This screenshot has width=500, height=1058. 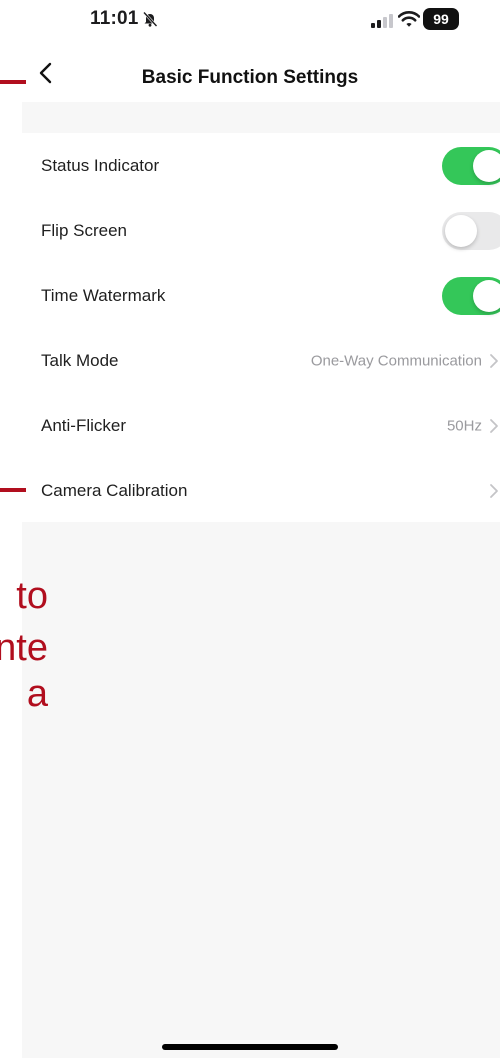 What do you see at coordinates (464, 425) in the screenshot?
I see `setting-value: 50Hz` at bounding box center [464, 425].